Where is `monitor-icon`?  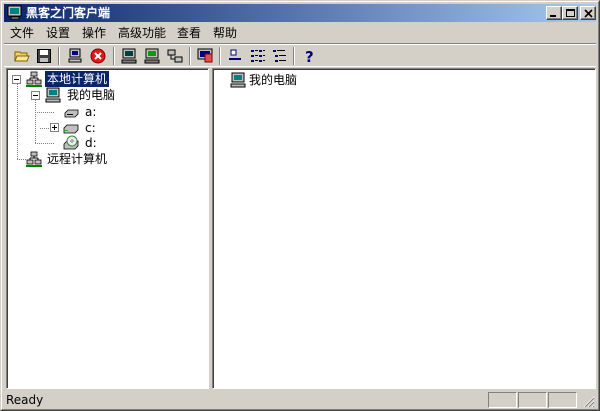
monitor-icon is located at coordinates (129, 56).